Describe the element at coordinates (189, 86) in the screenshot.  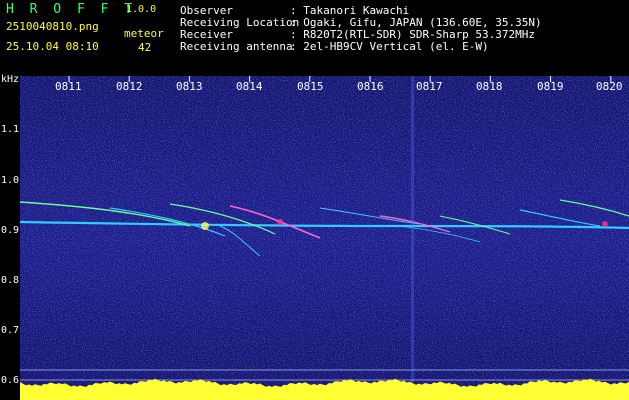
I see `x-tick-label: 0813` at that location.